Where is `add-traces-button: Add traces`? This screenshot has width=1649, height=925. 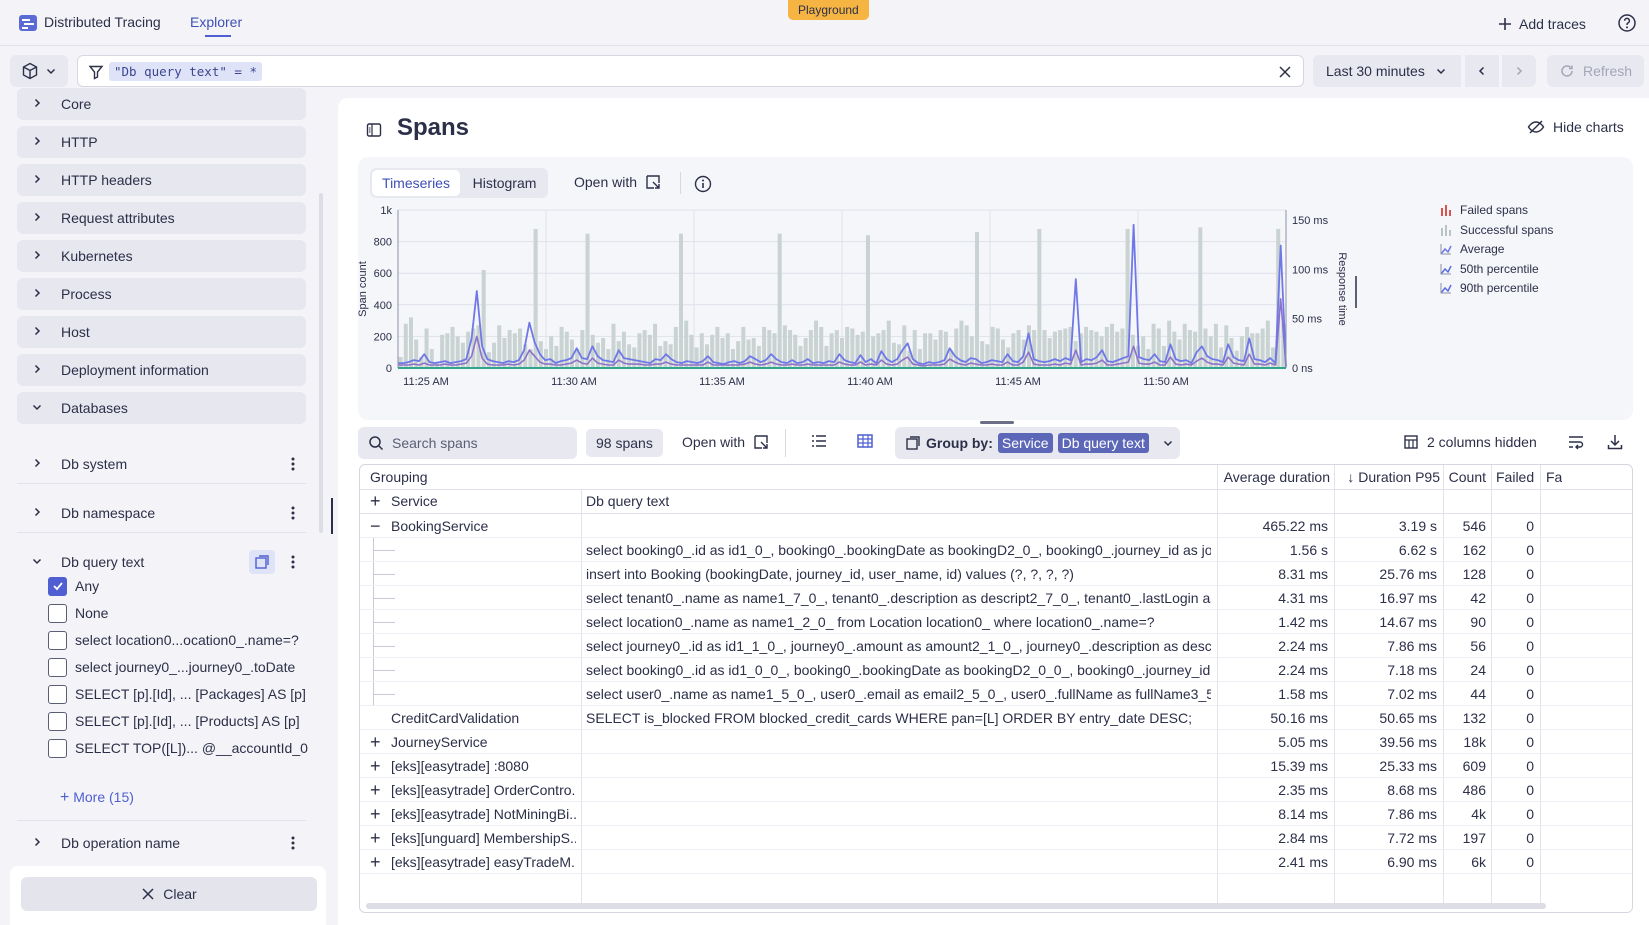 add-traces-button: Add traces is located at coordinates (1541, 24).